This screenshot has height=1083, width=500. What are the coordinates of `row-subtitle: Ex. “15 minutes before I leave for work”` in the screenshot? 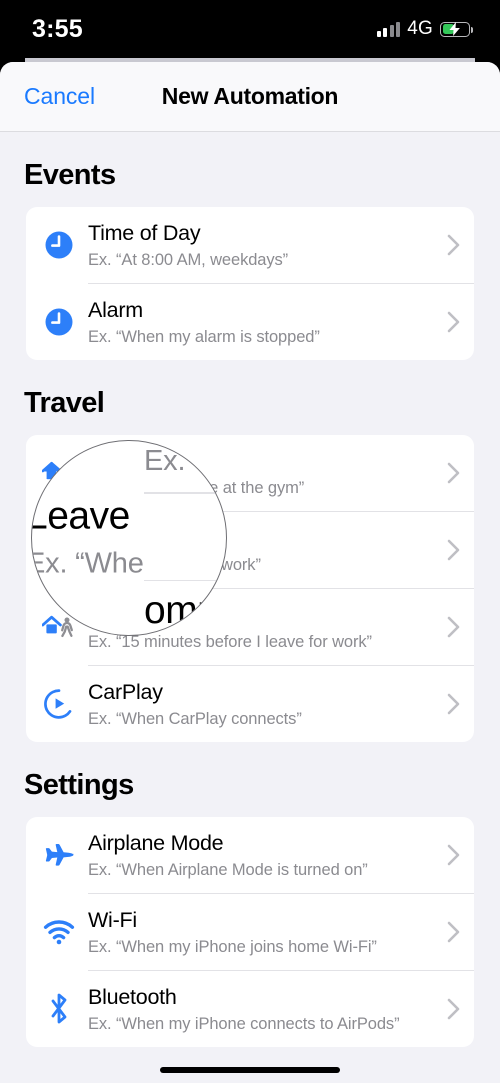 It's located at (230, 641).